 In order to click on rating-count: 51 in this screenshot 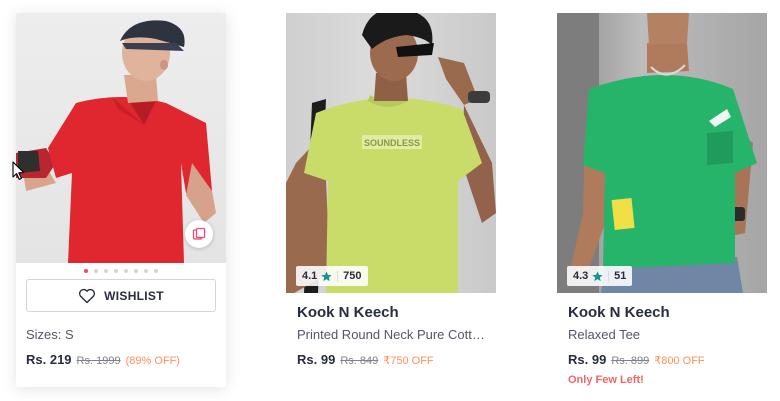, I will do `click(620, 276)`.